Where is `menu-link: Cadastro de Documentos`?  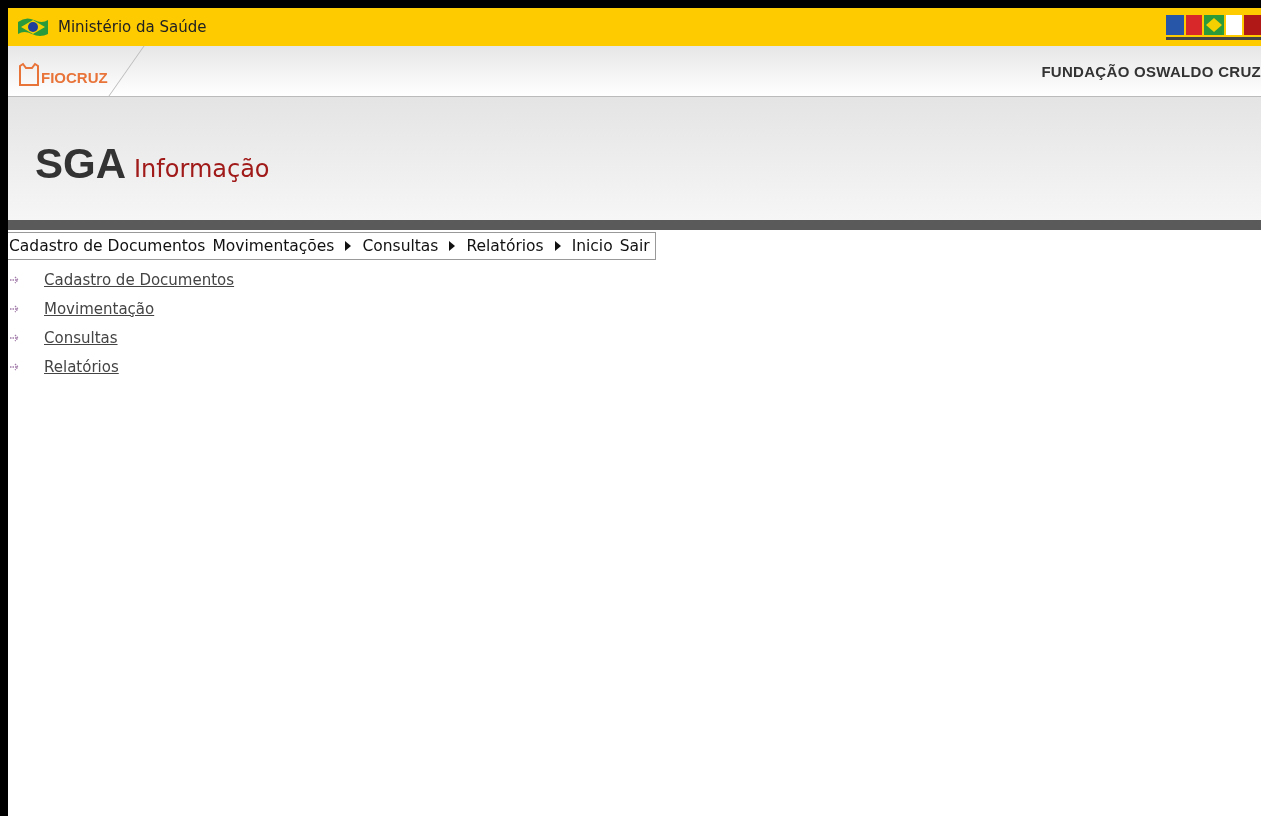 menu-link: Cadastro de Documentos is located at coordinates (139, 279).